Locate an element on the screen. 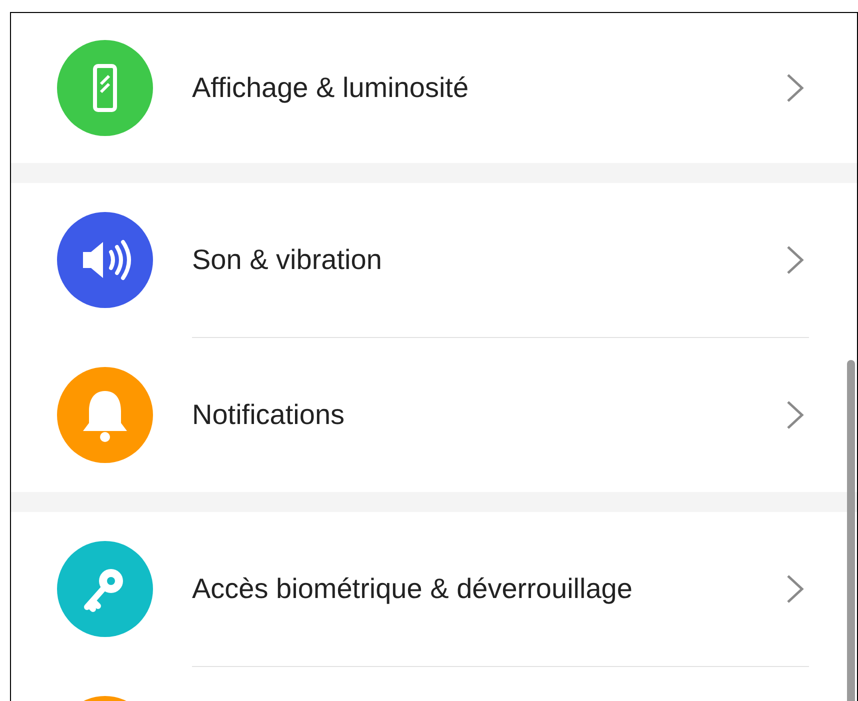 The width and height of the screenshot is (858, 701). item-label: Accès biométrique & déverrouillage is located at coordinates (413, 589).